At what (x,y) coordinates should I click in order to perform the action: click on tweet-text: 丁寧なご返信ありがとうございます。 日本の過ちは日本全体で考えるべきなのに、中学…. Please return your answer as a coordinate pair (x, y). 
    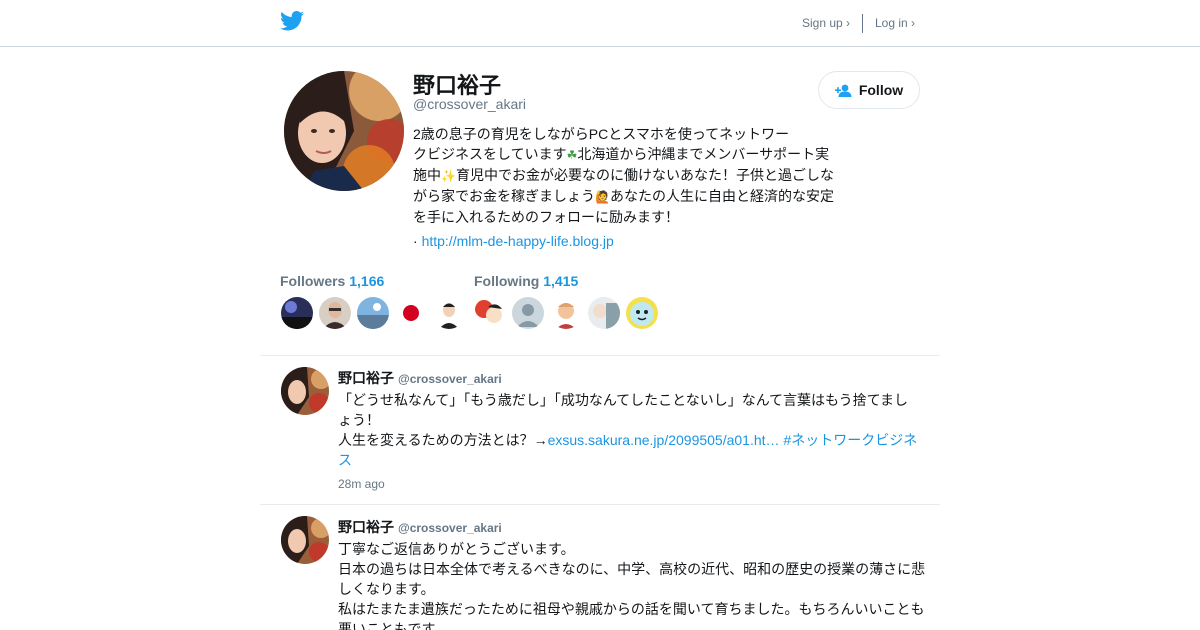
    Looking at the image, I should click on (632, 585).